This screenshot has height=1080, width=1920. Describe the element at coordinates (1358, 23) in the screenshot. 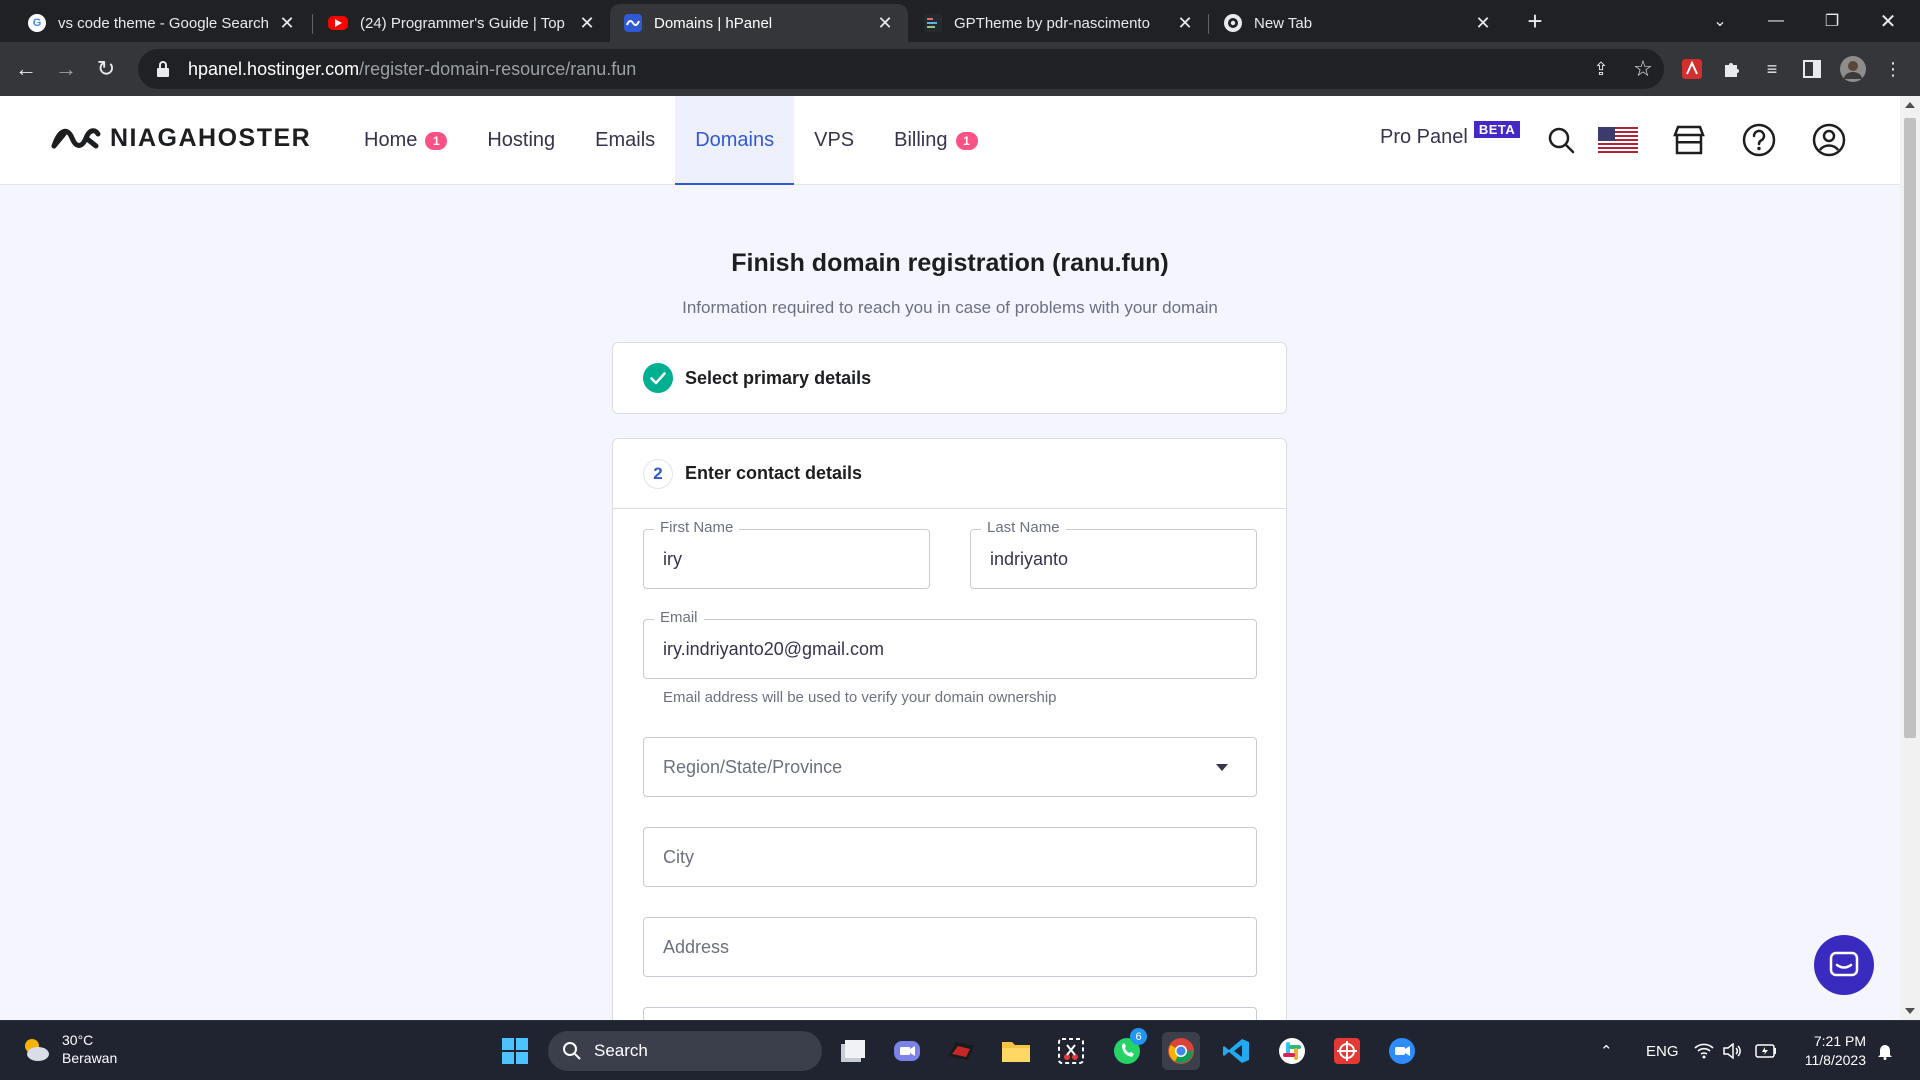

I see `browser-tab-newtab: New Tab ✕` at that location.